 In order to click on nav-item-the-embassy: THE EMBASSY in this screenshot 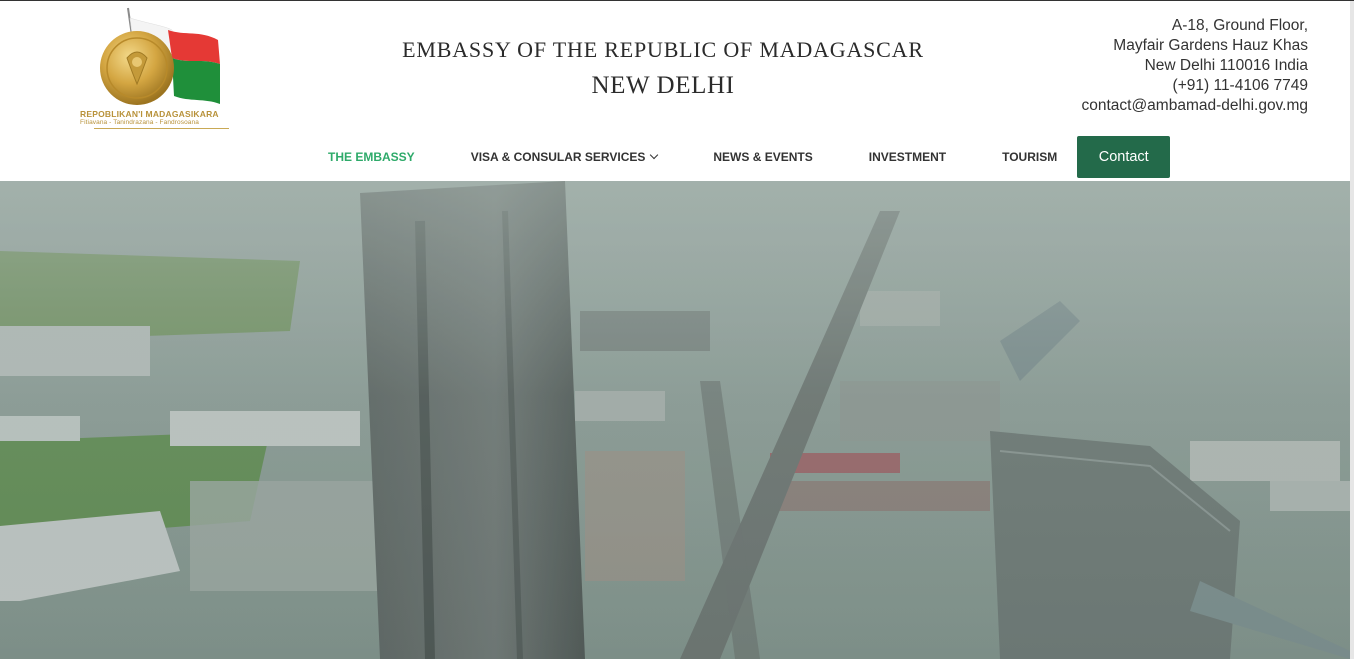, I will do `click(371, 157)`.